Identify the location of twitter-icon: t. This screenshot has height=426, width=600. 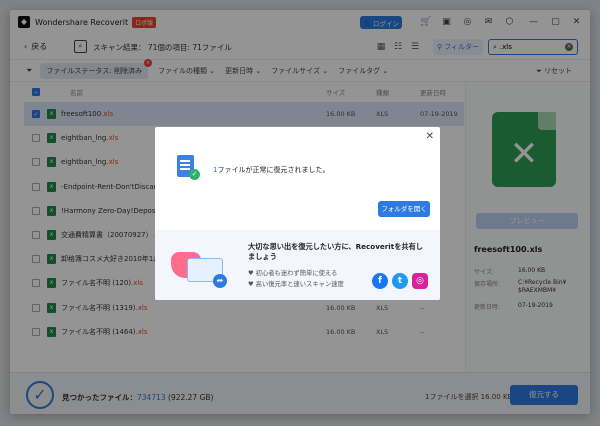
(400, 281).